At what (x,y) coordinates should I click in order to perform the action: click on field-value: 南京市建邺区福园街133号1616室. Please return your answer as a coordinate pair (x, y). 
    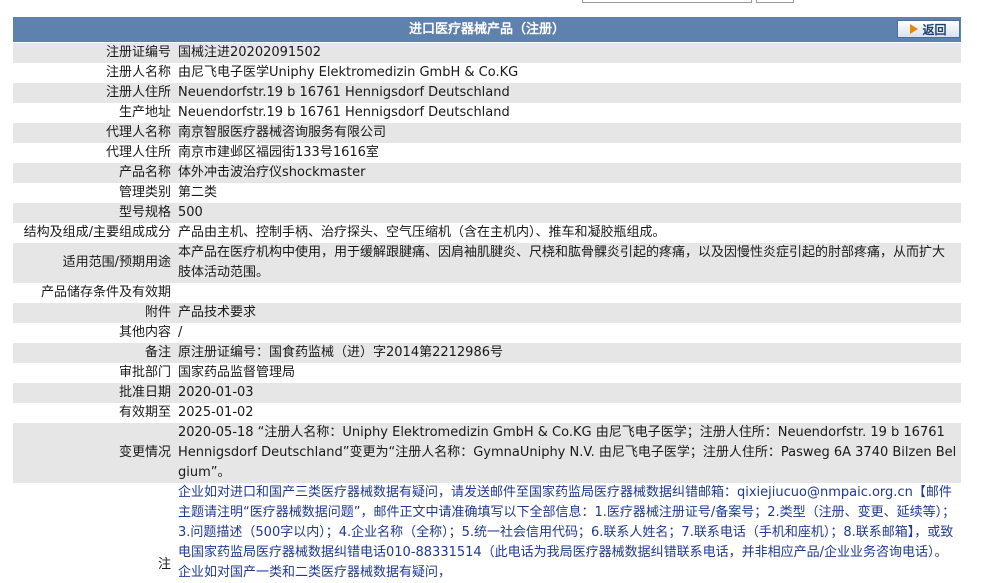
    Looking at the image, I should click on (567, 153).